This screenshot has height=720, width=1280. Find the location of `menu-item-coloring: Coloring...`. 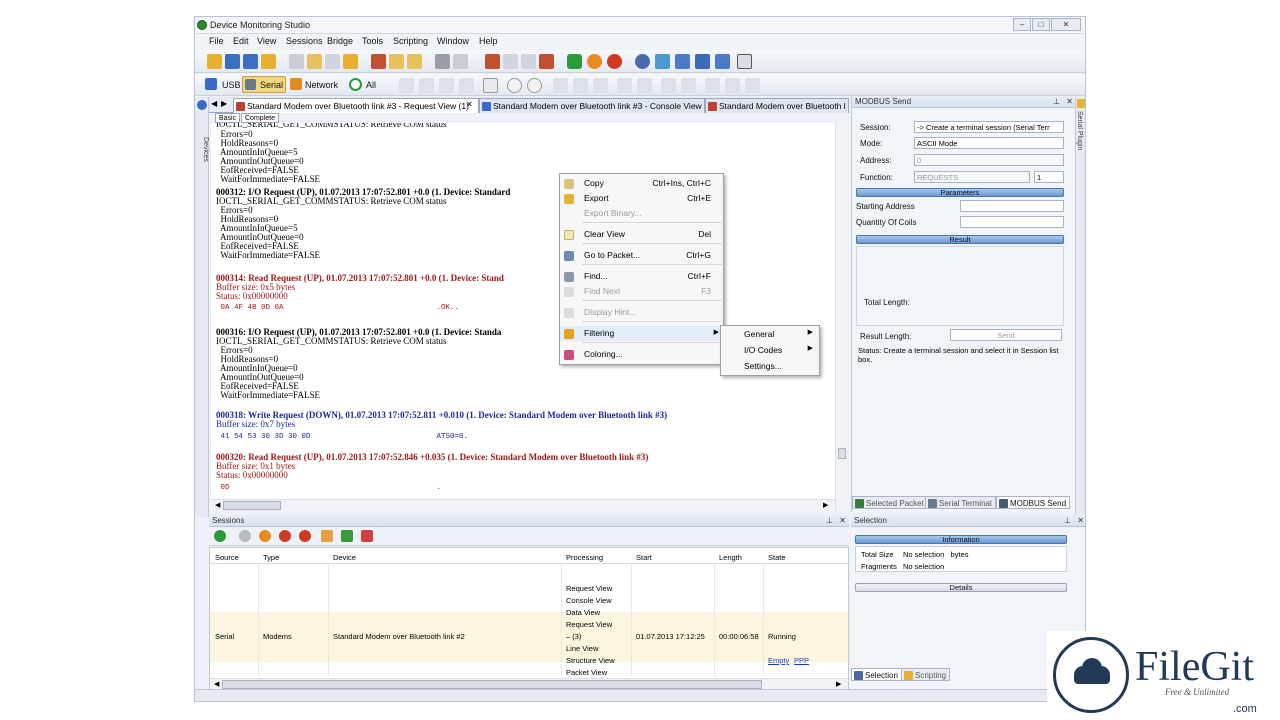

menu-item-coloring: Coloring... is located at coordinates (642, 354).